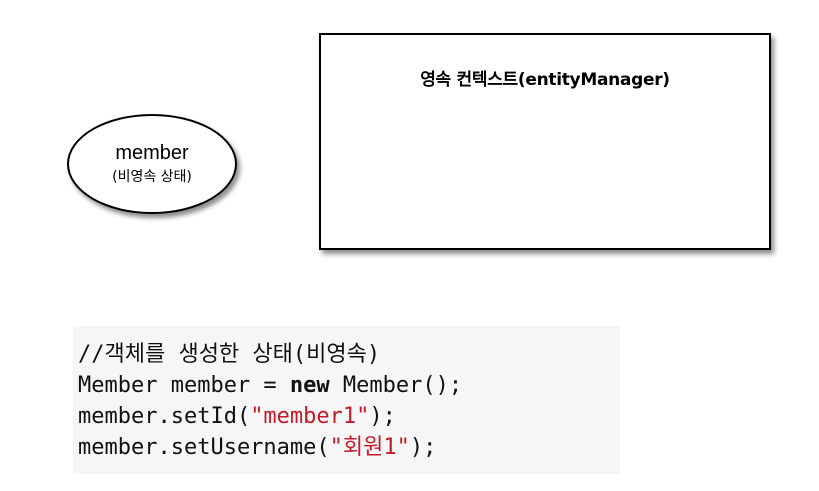  What do you see at coordinates (152, 153) in the screenshot?
I see `entity-name: member` at bounding box center [152, 153].